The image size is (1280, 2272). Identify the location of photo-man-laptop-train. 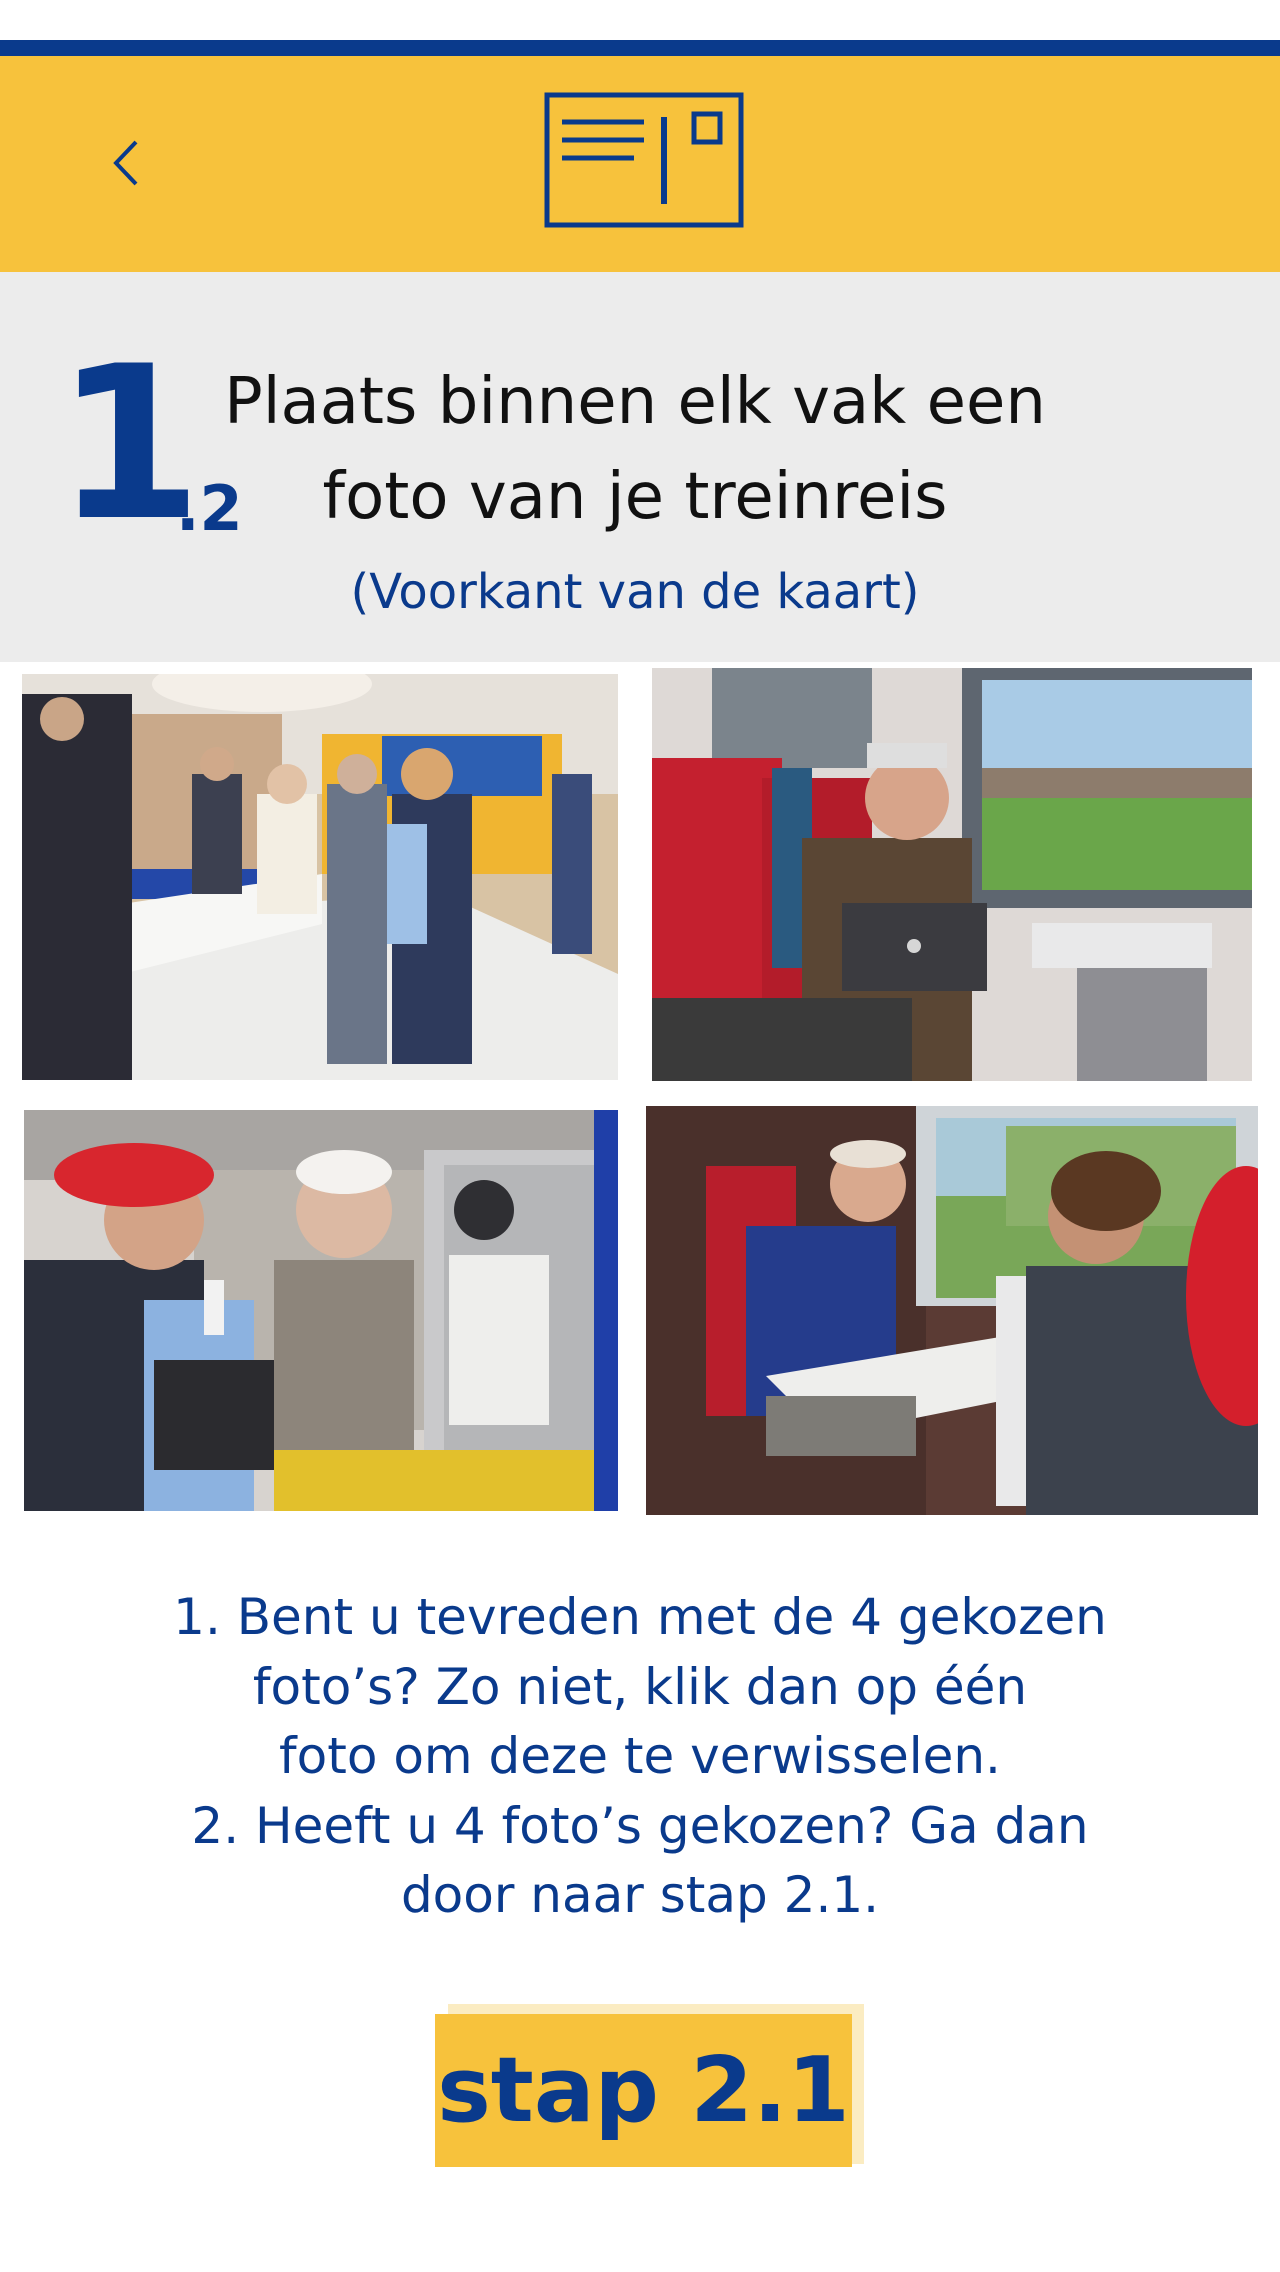
(952, 874).